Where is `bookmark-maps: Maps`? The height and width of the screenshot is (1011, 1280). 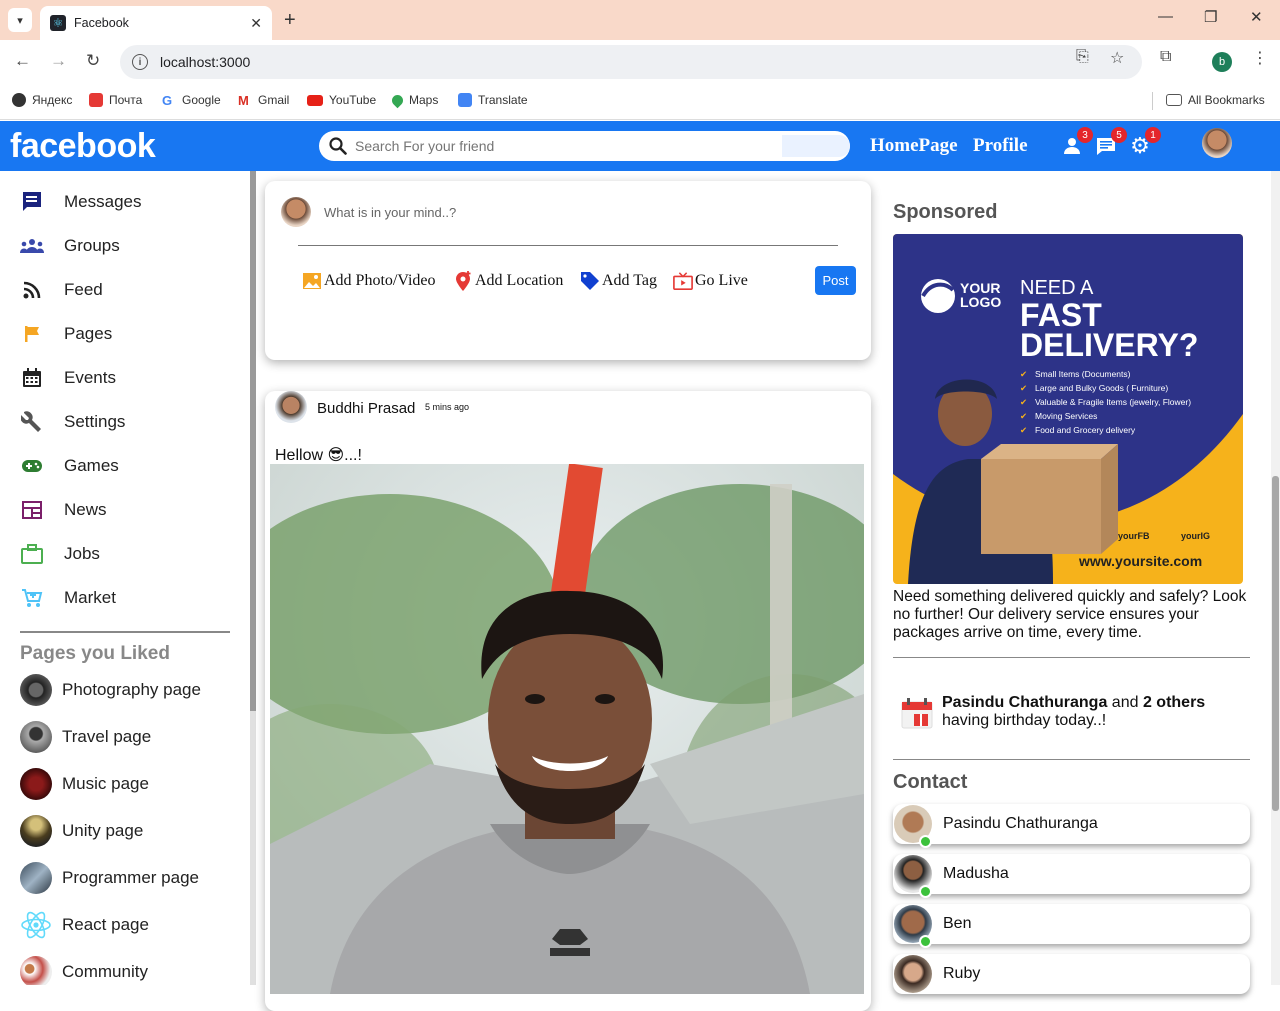 bookmark-maps: Maps is located at coordinates (413, 100).